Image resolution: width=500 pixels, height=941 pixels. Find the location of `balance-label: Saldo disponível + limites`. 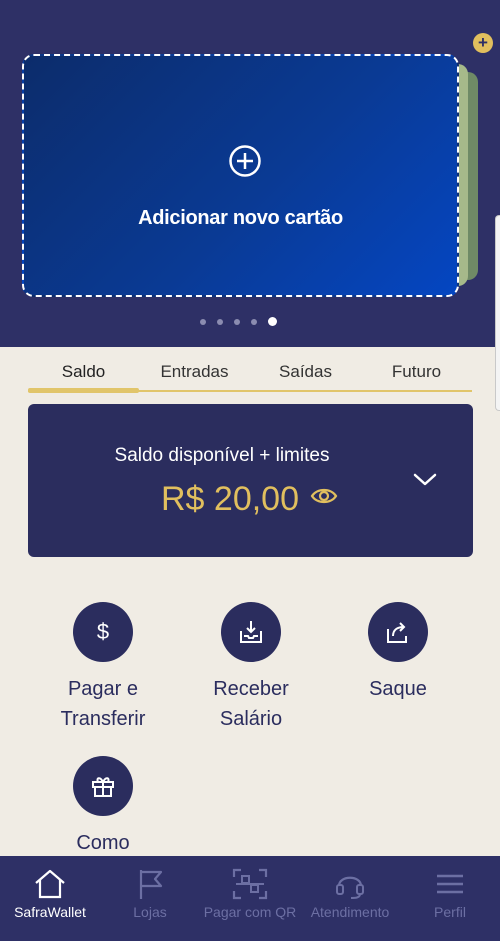

balance-label: Saldo disponível + limites is located at coordinates (222, 455).